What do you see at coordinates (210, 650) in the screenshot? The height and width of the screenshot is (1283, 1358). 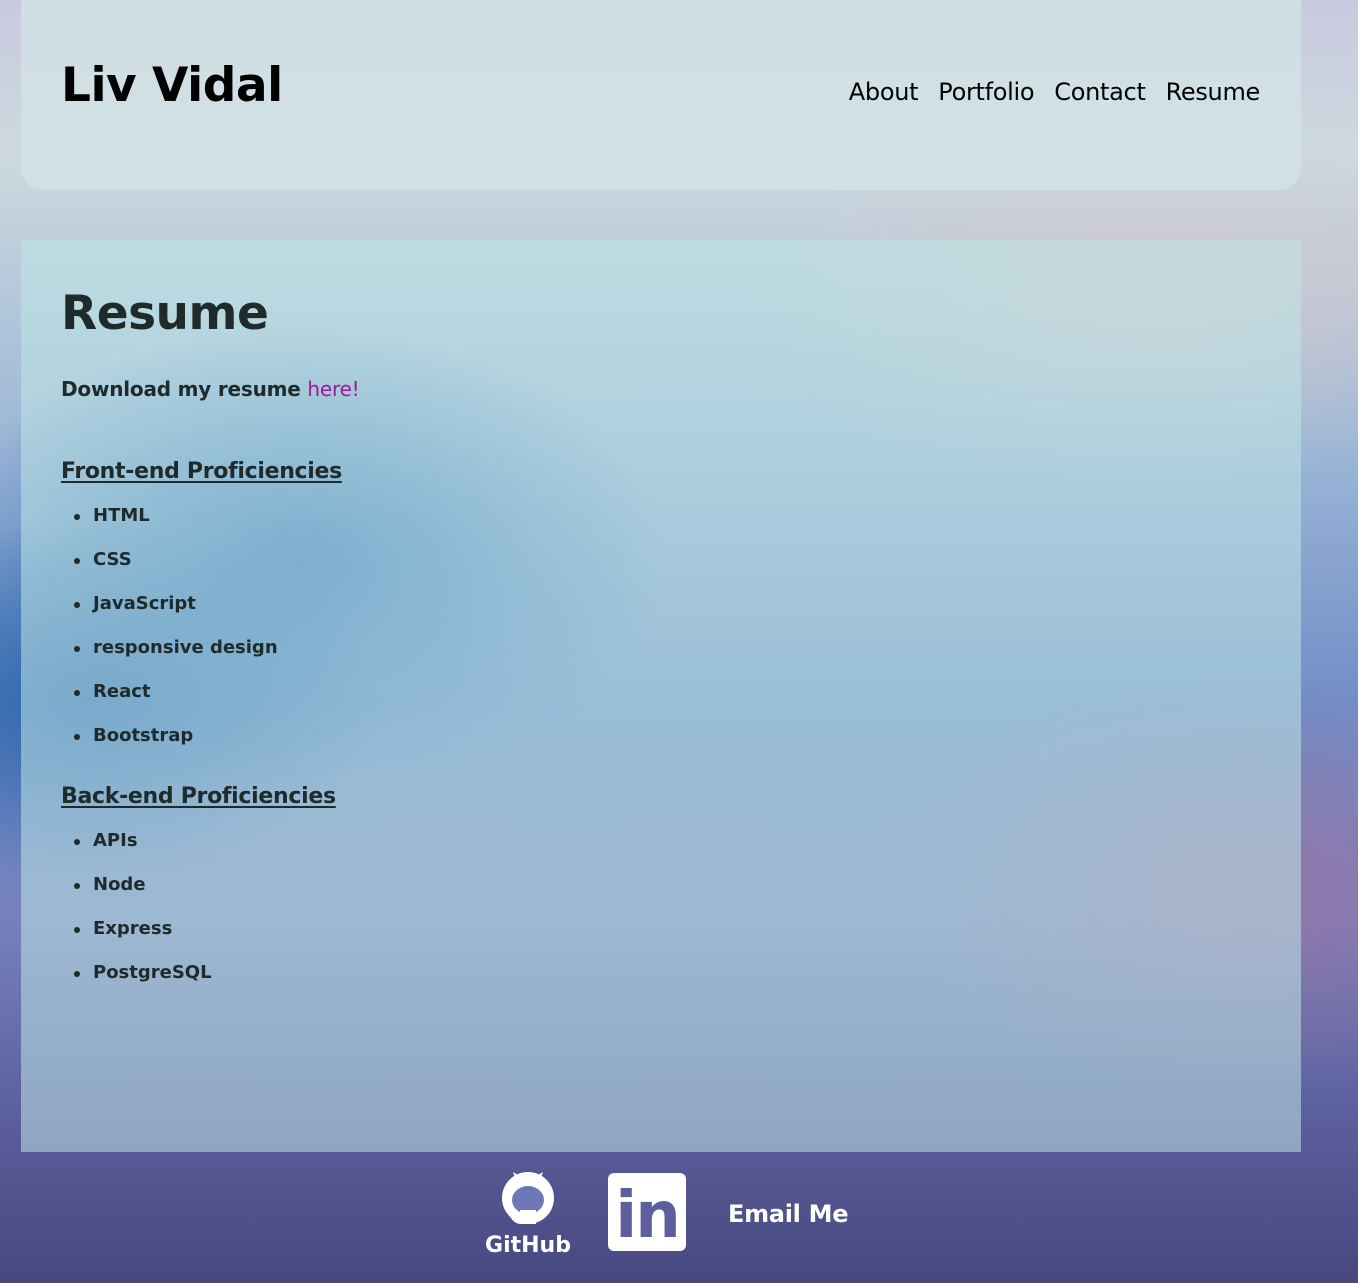 I see `list-item: responsive design` at bounding box center [210, 650].